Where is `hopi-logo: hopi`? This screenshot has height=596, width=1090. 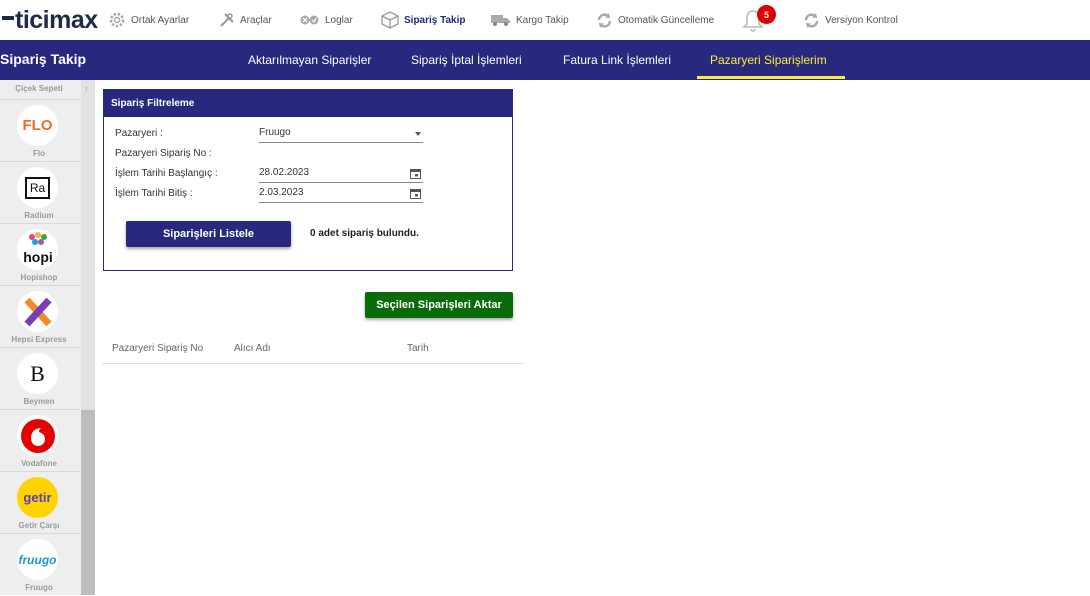
hopi-logo: hopi is located at coordinates (37, 249).